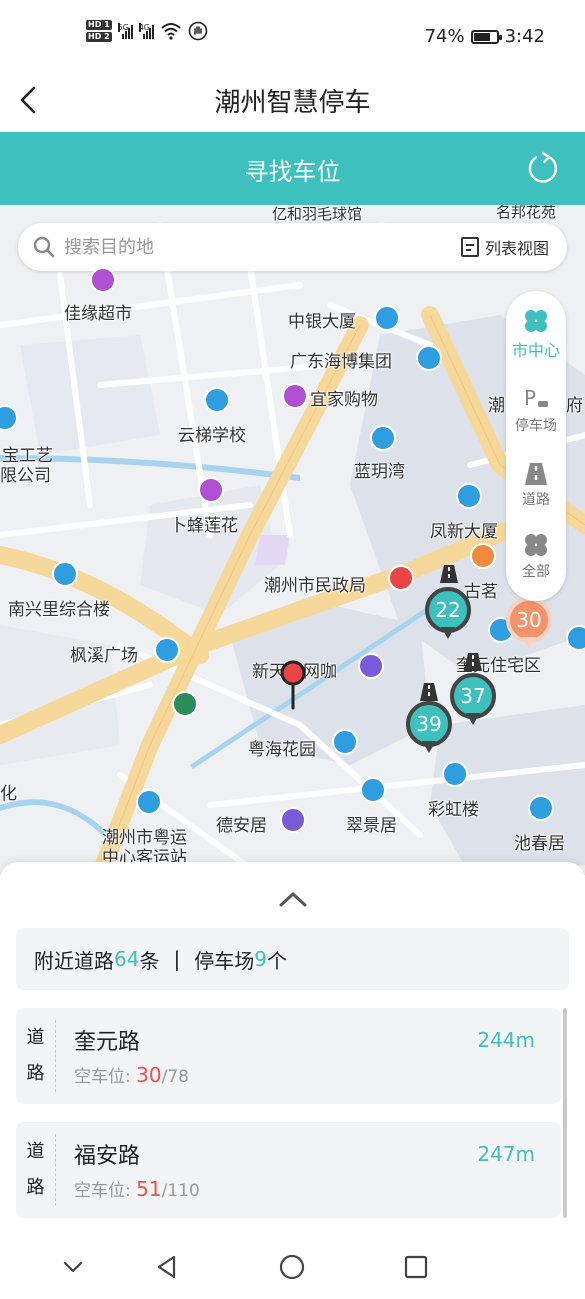 This screenshot has width=585, height=1299. Describe the element at coordinates (185, 704) in the screenshot. I see `park-poi-icon` at that location.